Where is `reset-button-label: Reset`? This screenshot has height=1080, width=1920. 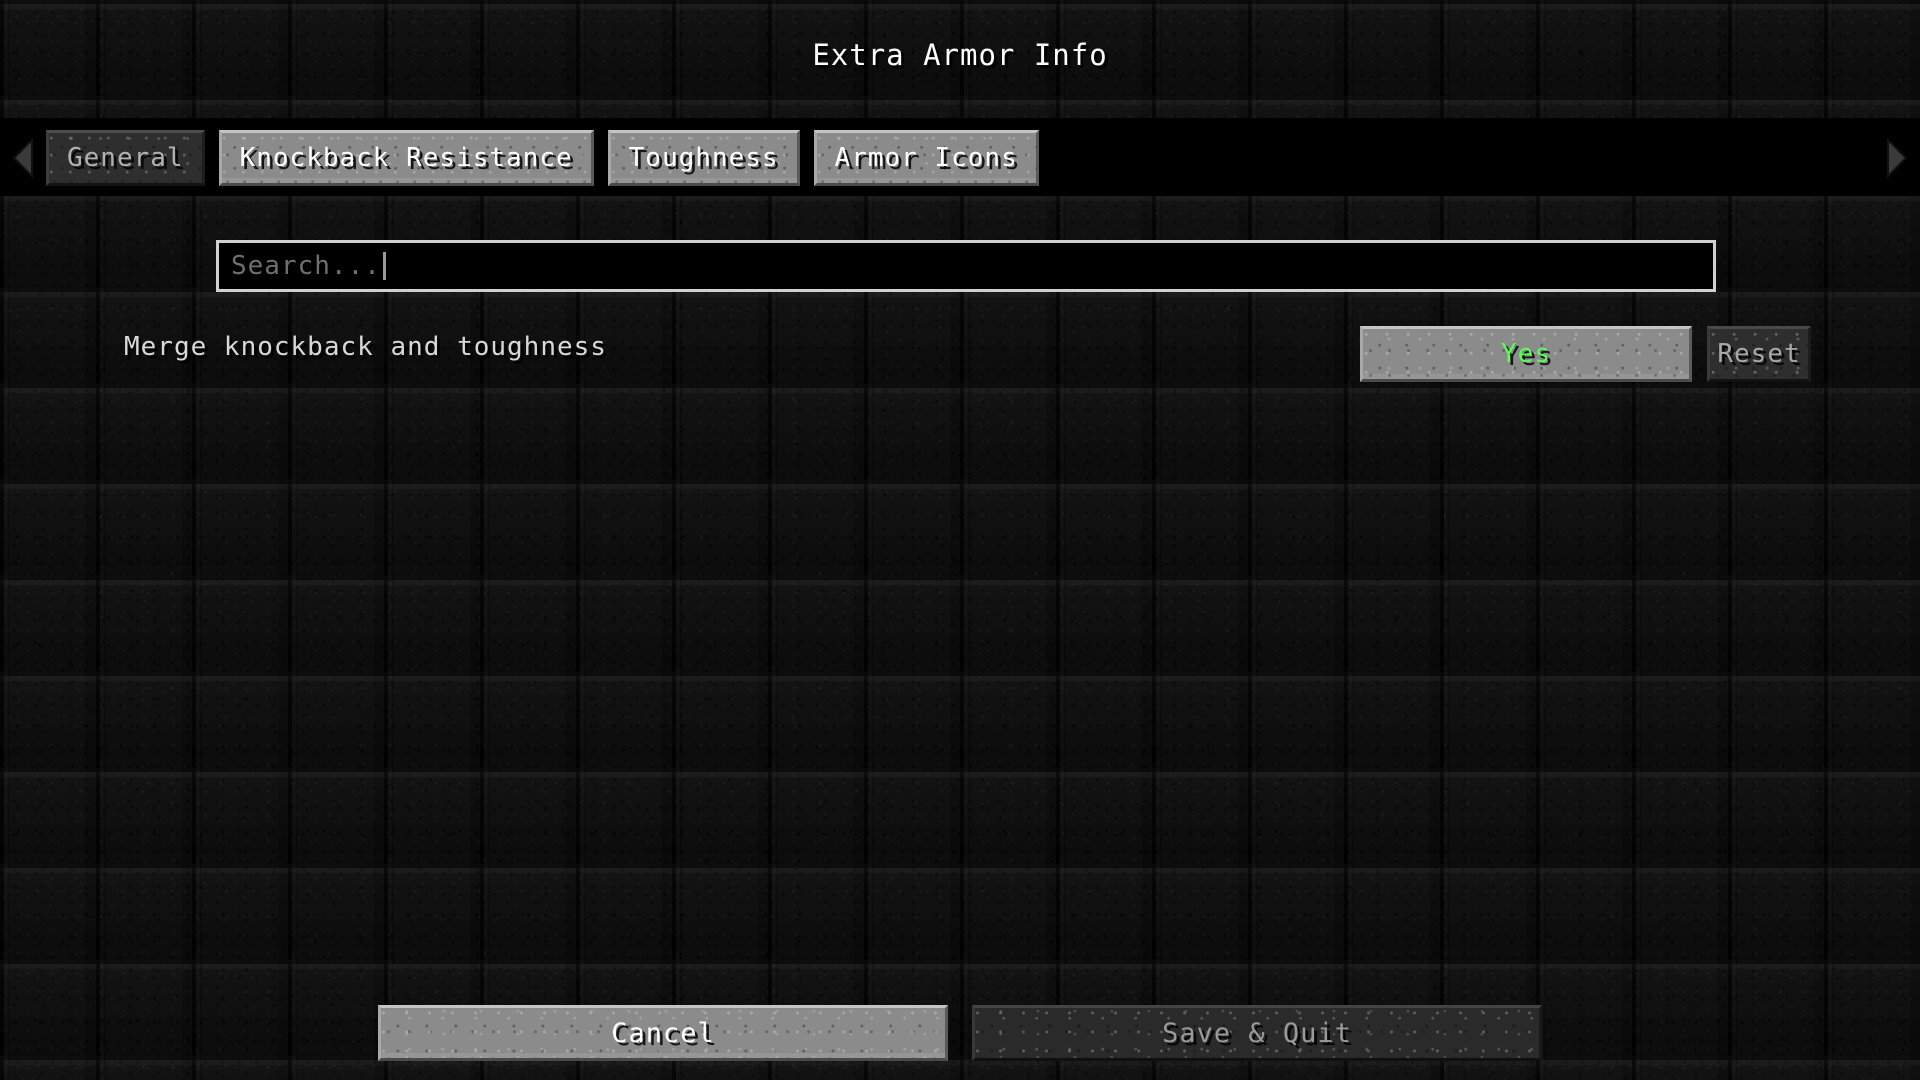
reset-button-label: Reset is located at coordinates (1759, 354).